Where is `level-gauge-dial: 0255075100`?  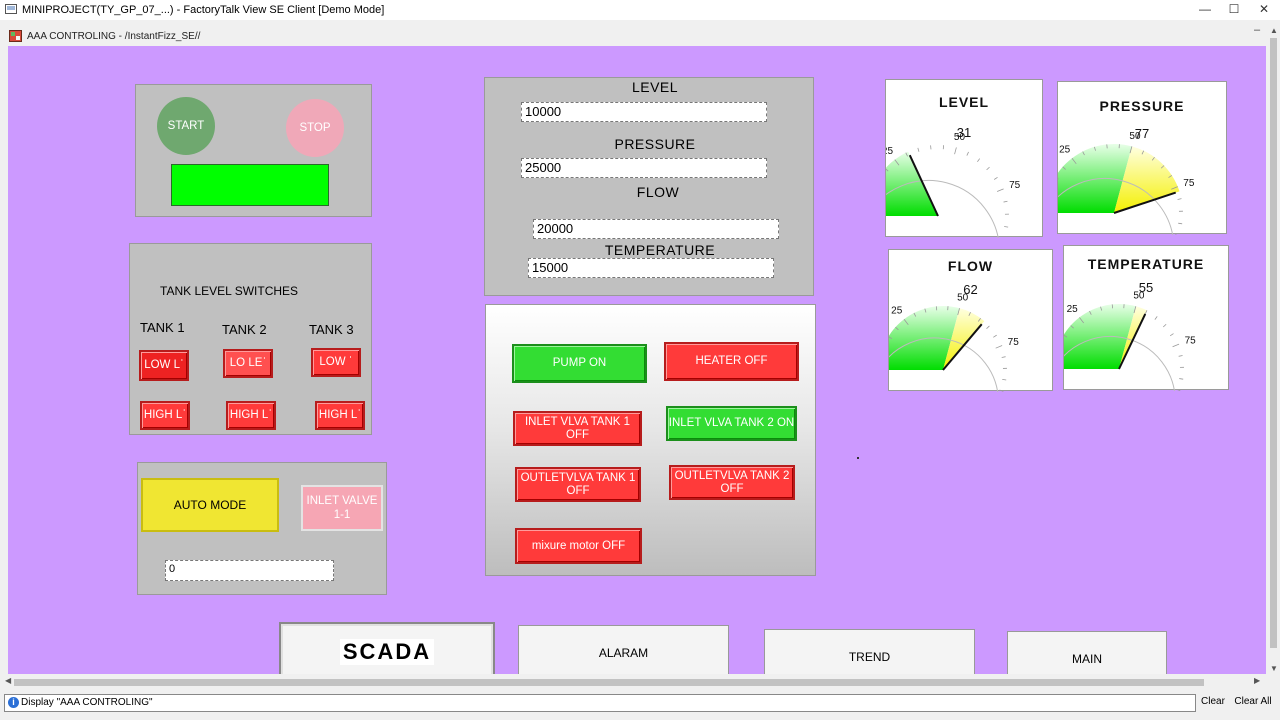 level-gauge-dial: 0255075100 is located at coordinates (953, 185).